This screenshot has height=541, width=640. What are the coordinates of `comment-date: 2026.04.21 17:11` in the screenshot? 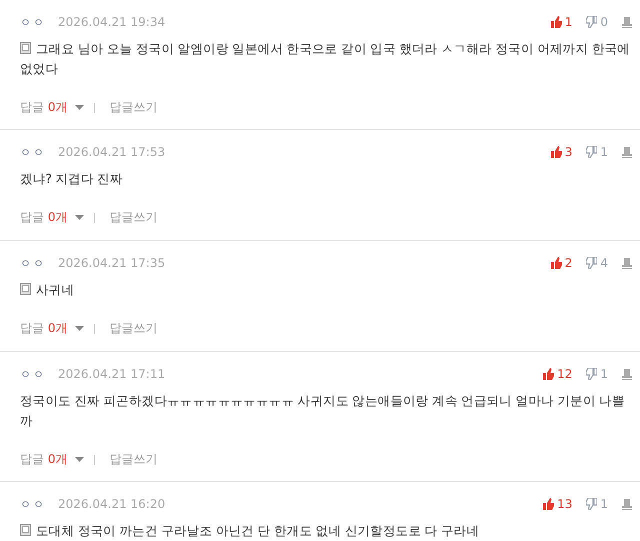 It's located at (112, 374).